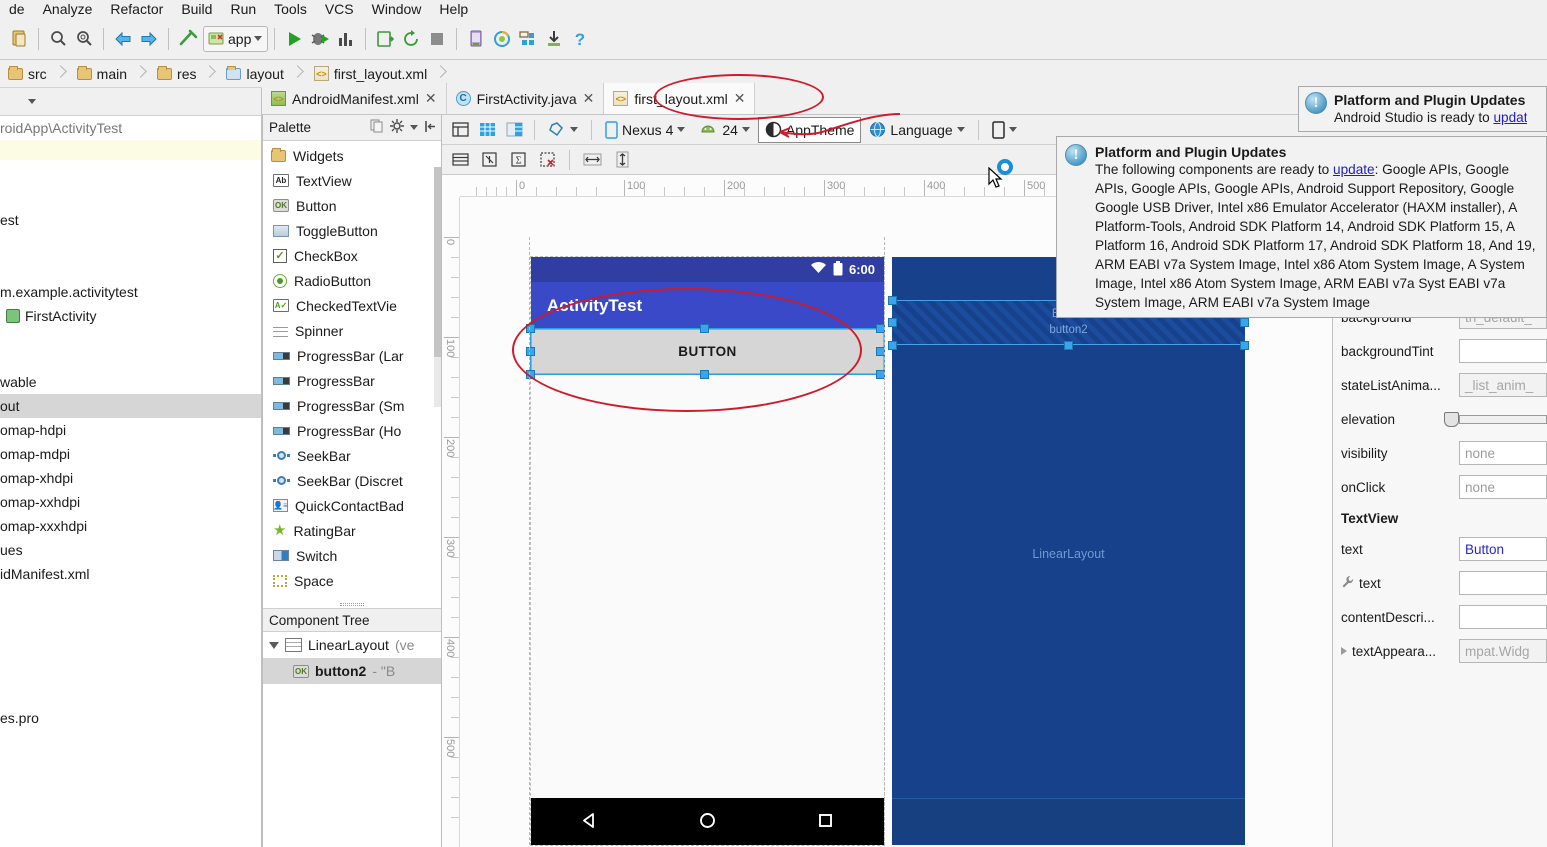 The image size is (1547, 847). I want to click on sdk-manager-icon, so click(502, 39).